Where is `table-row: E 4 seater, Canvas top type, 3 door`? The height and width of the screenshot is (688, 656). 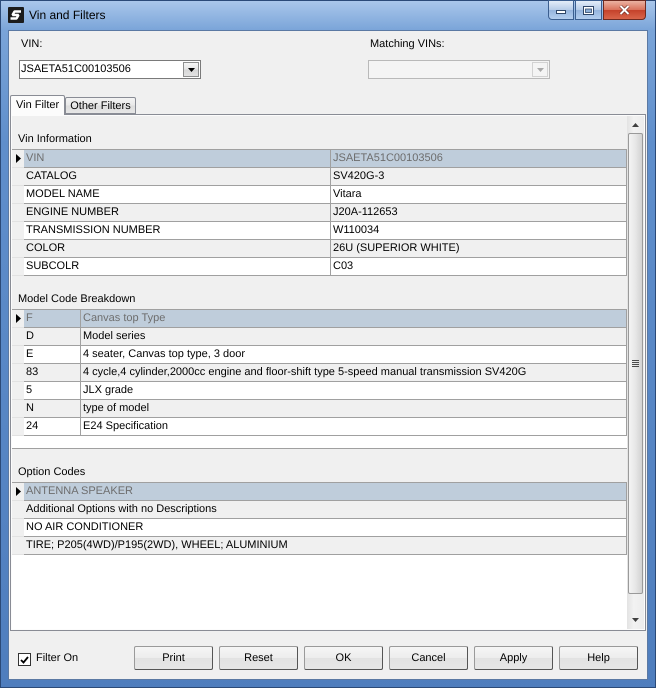 table-row: E 4 seater, Canvas top type, 3 door is located at coordinates (325, 355).